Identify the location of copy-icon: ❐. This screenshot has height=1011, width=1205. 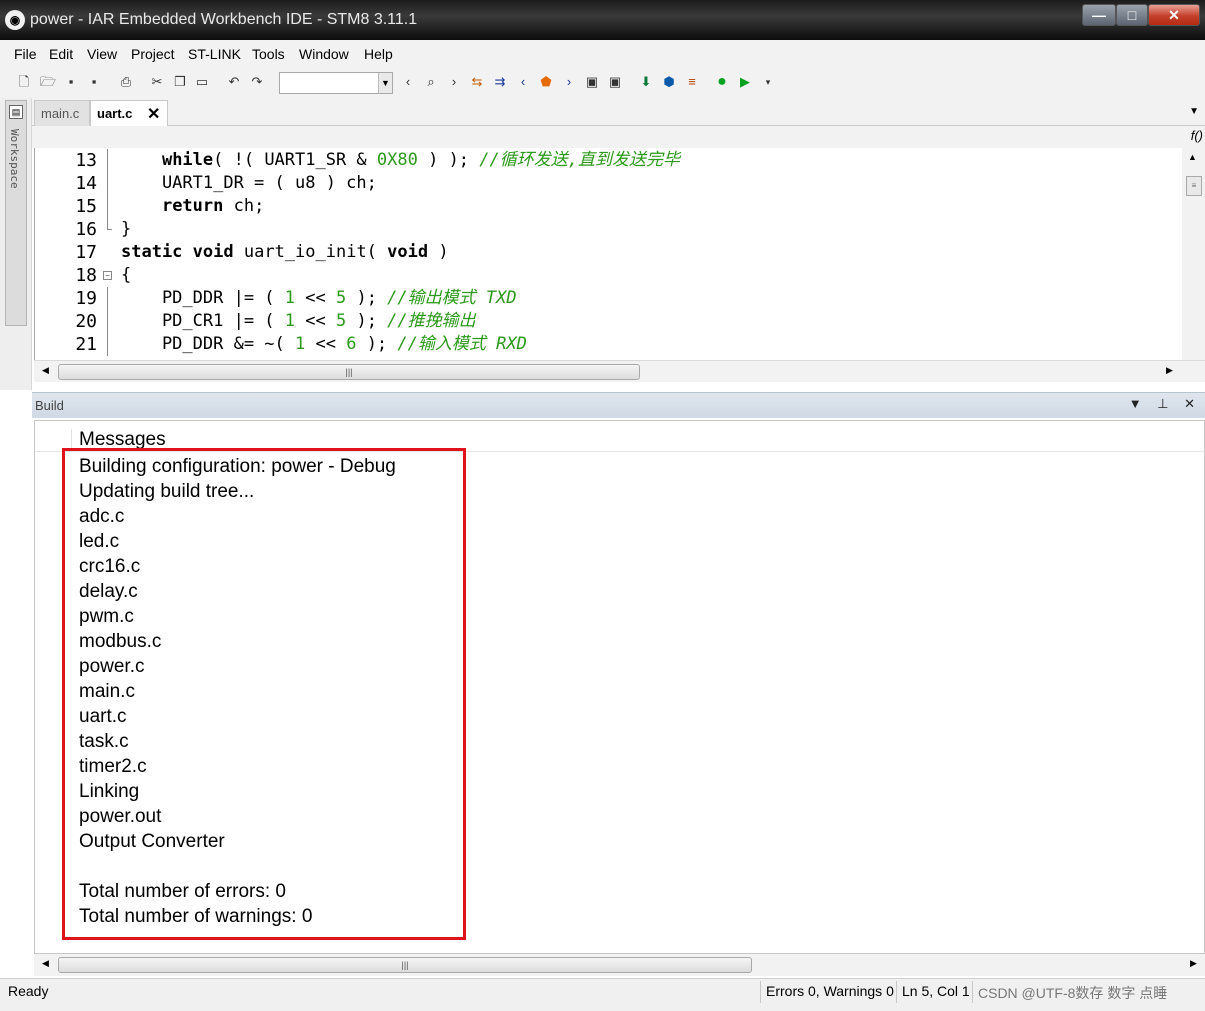
(180, 82).